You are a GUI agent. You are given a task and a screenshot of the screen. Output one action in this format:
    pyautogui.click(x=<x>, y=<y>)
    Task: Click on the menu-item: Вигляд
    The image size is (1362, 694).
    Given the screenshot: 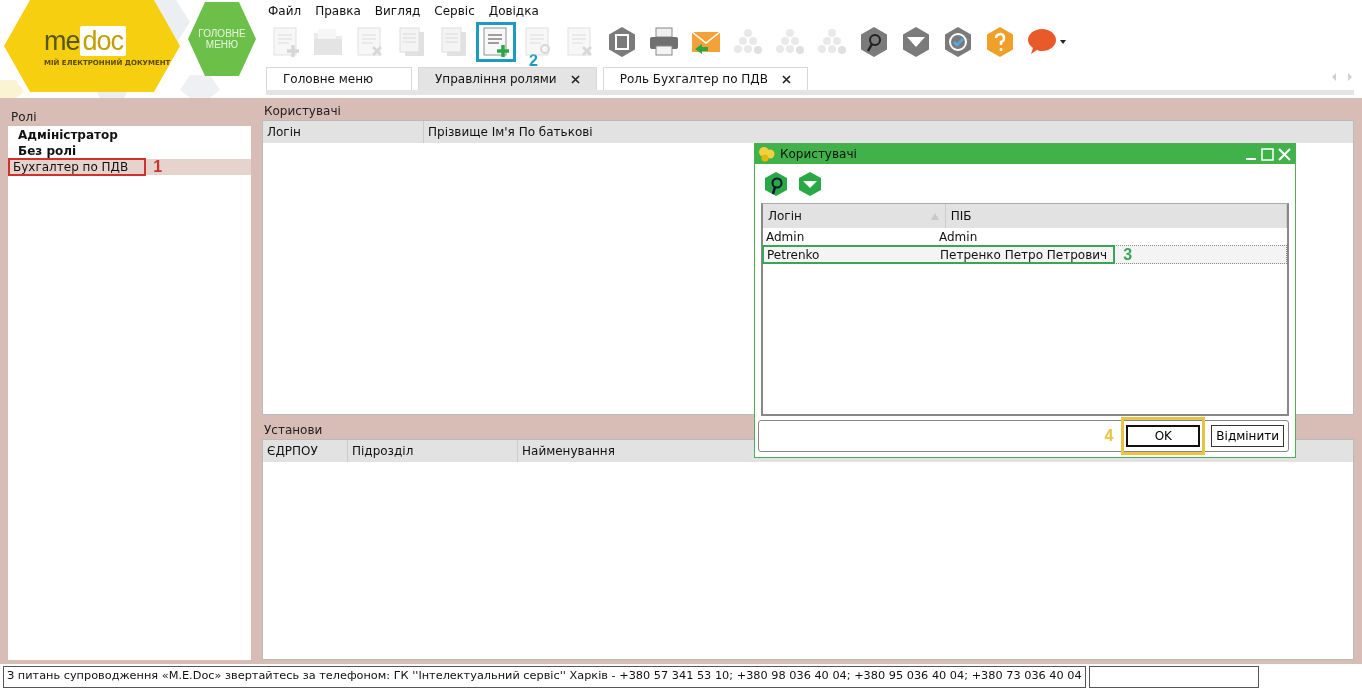 What is the action you would take?
    pyautogui.click(x=397, y=12)
    